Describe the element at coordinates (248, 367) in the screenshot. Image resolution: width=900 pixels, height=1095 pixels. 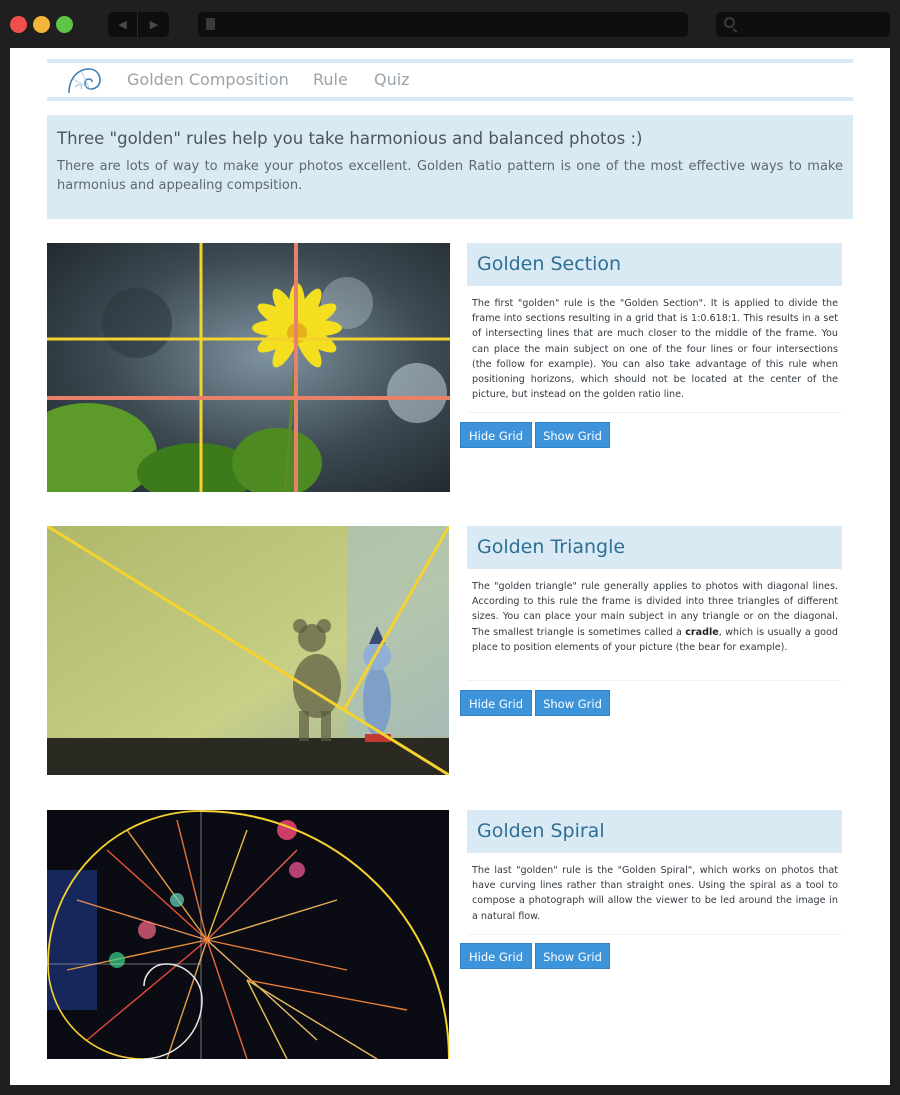
I see `golden-section-photo` at that location.